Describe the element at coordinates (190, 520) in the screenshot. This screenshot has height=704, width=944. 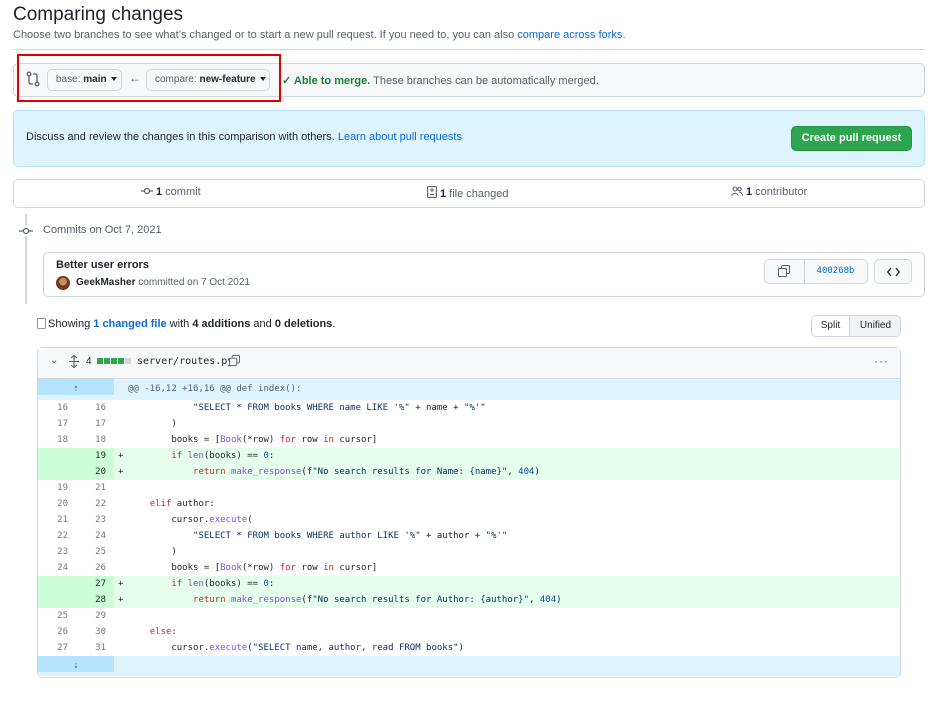
I see `diff-code: cursor.execute(` at that location.